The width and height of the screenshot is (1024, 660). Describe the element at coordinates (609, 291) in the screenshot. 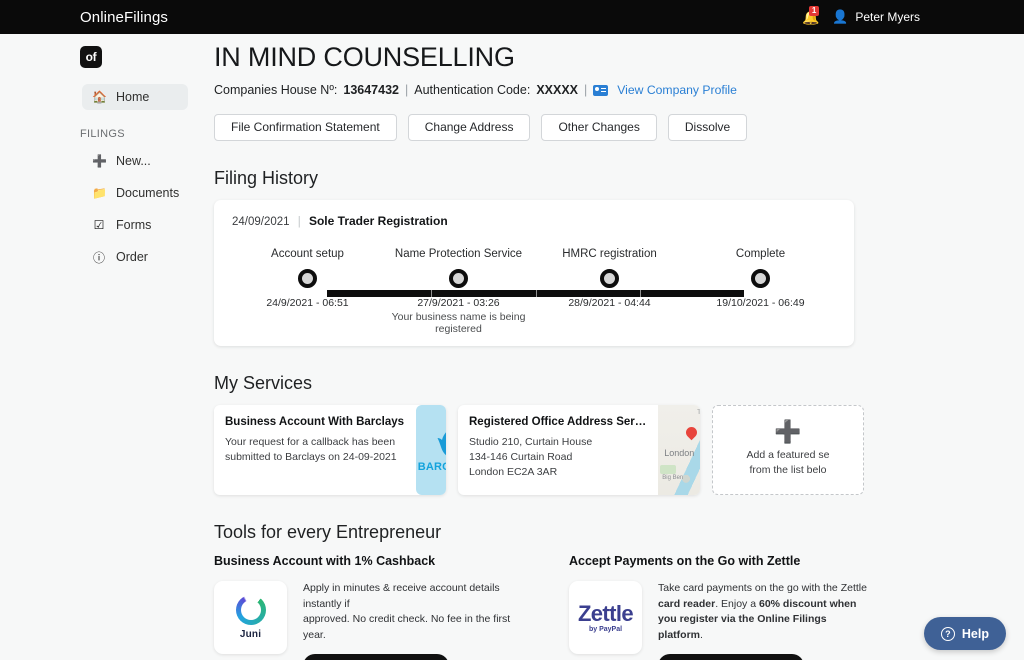

I see `timeline-step-hmrc: HMRC registration 28/9/2021 - 04:44` at that location.